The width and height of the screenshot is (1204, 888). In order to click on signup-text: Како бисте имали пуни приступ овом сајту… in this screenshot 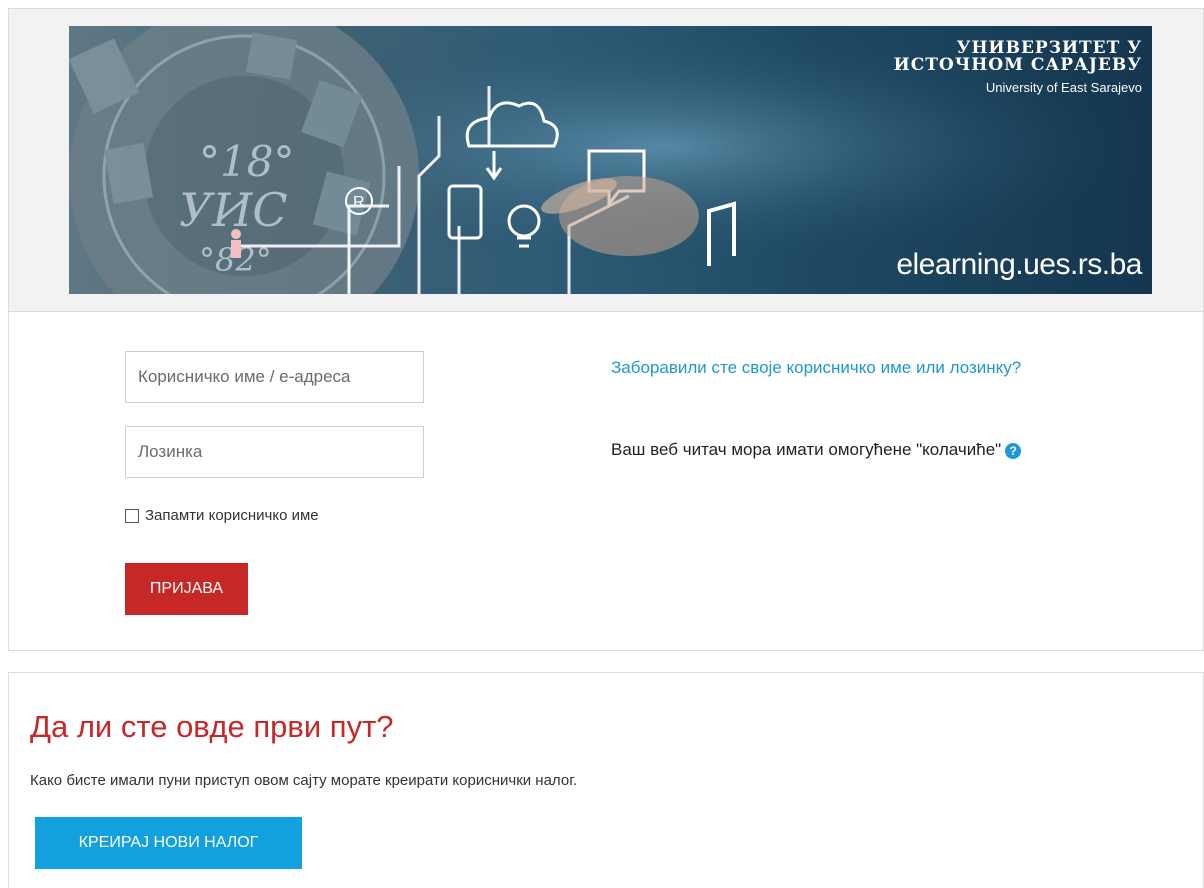, I will do `click(304, 780)`.